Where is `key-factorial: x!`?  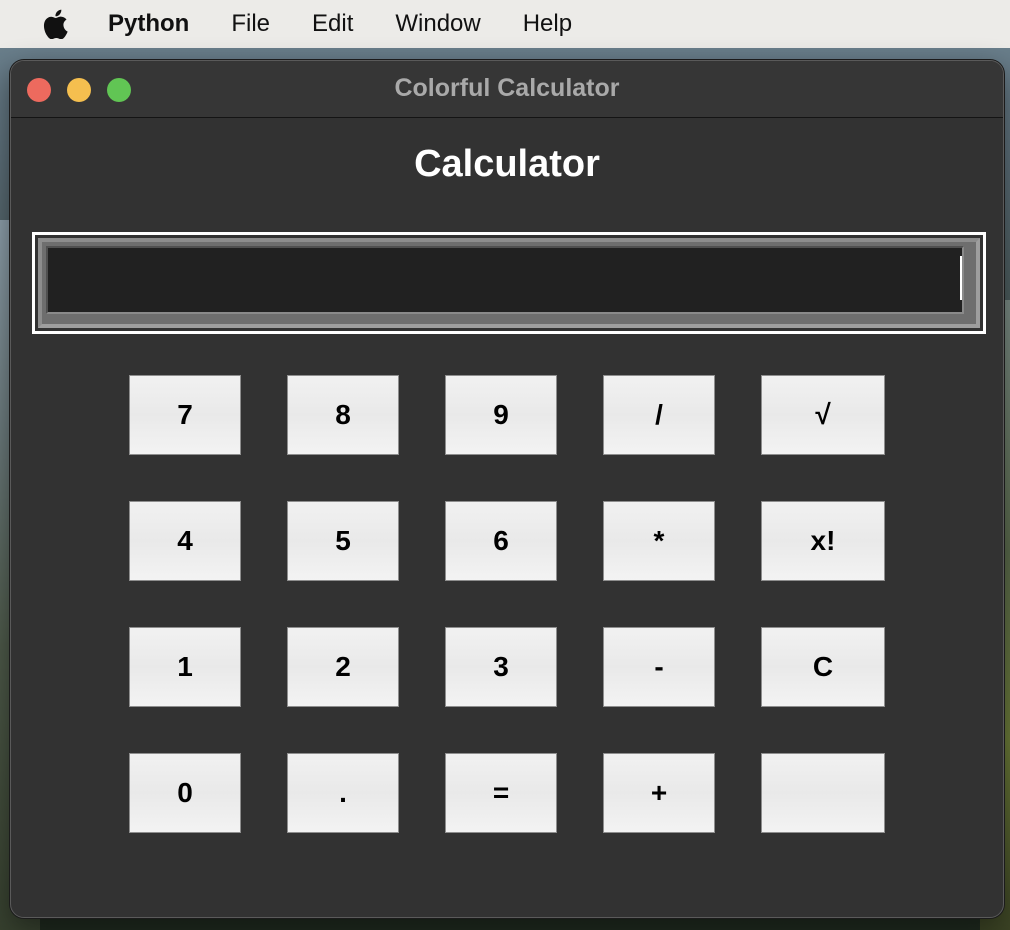 key-factorial: x! is located at coordinates (823, 541).